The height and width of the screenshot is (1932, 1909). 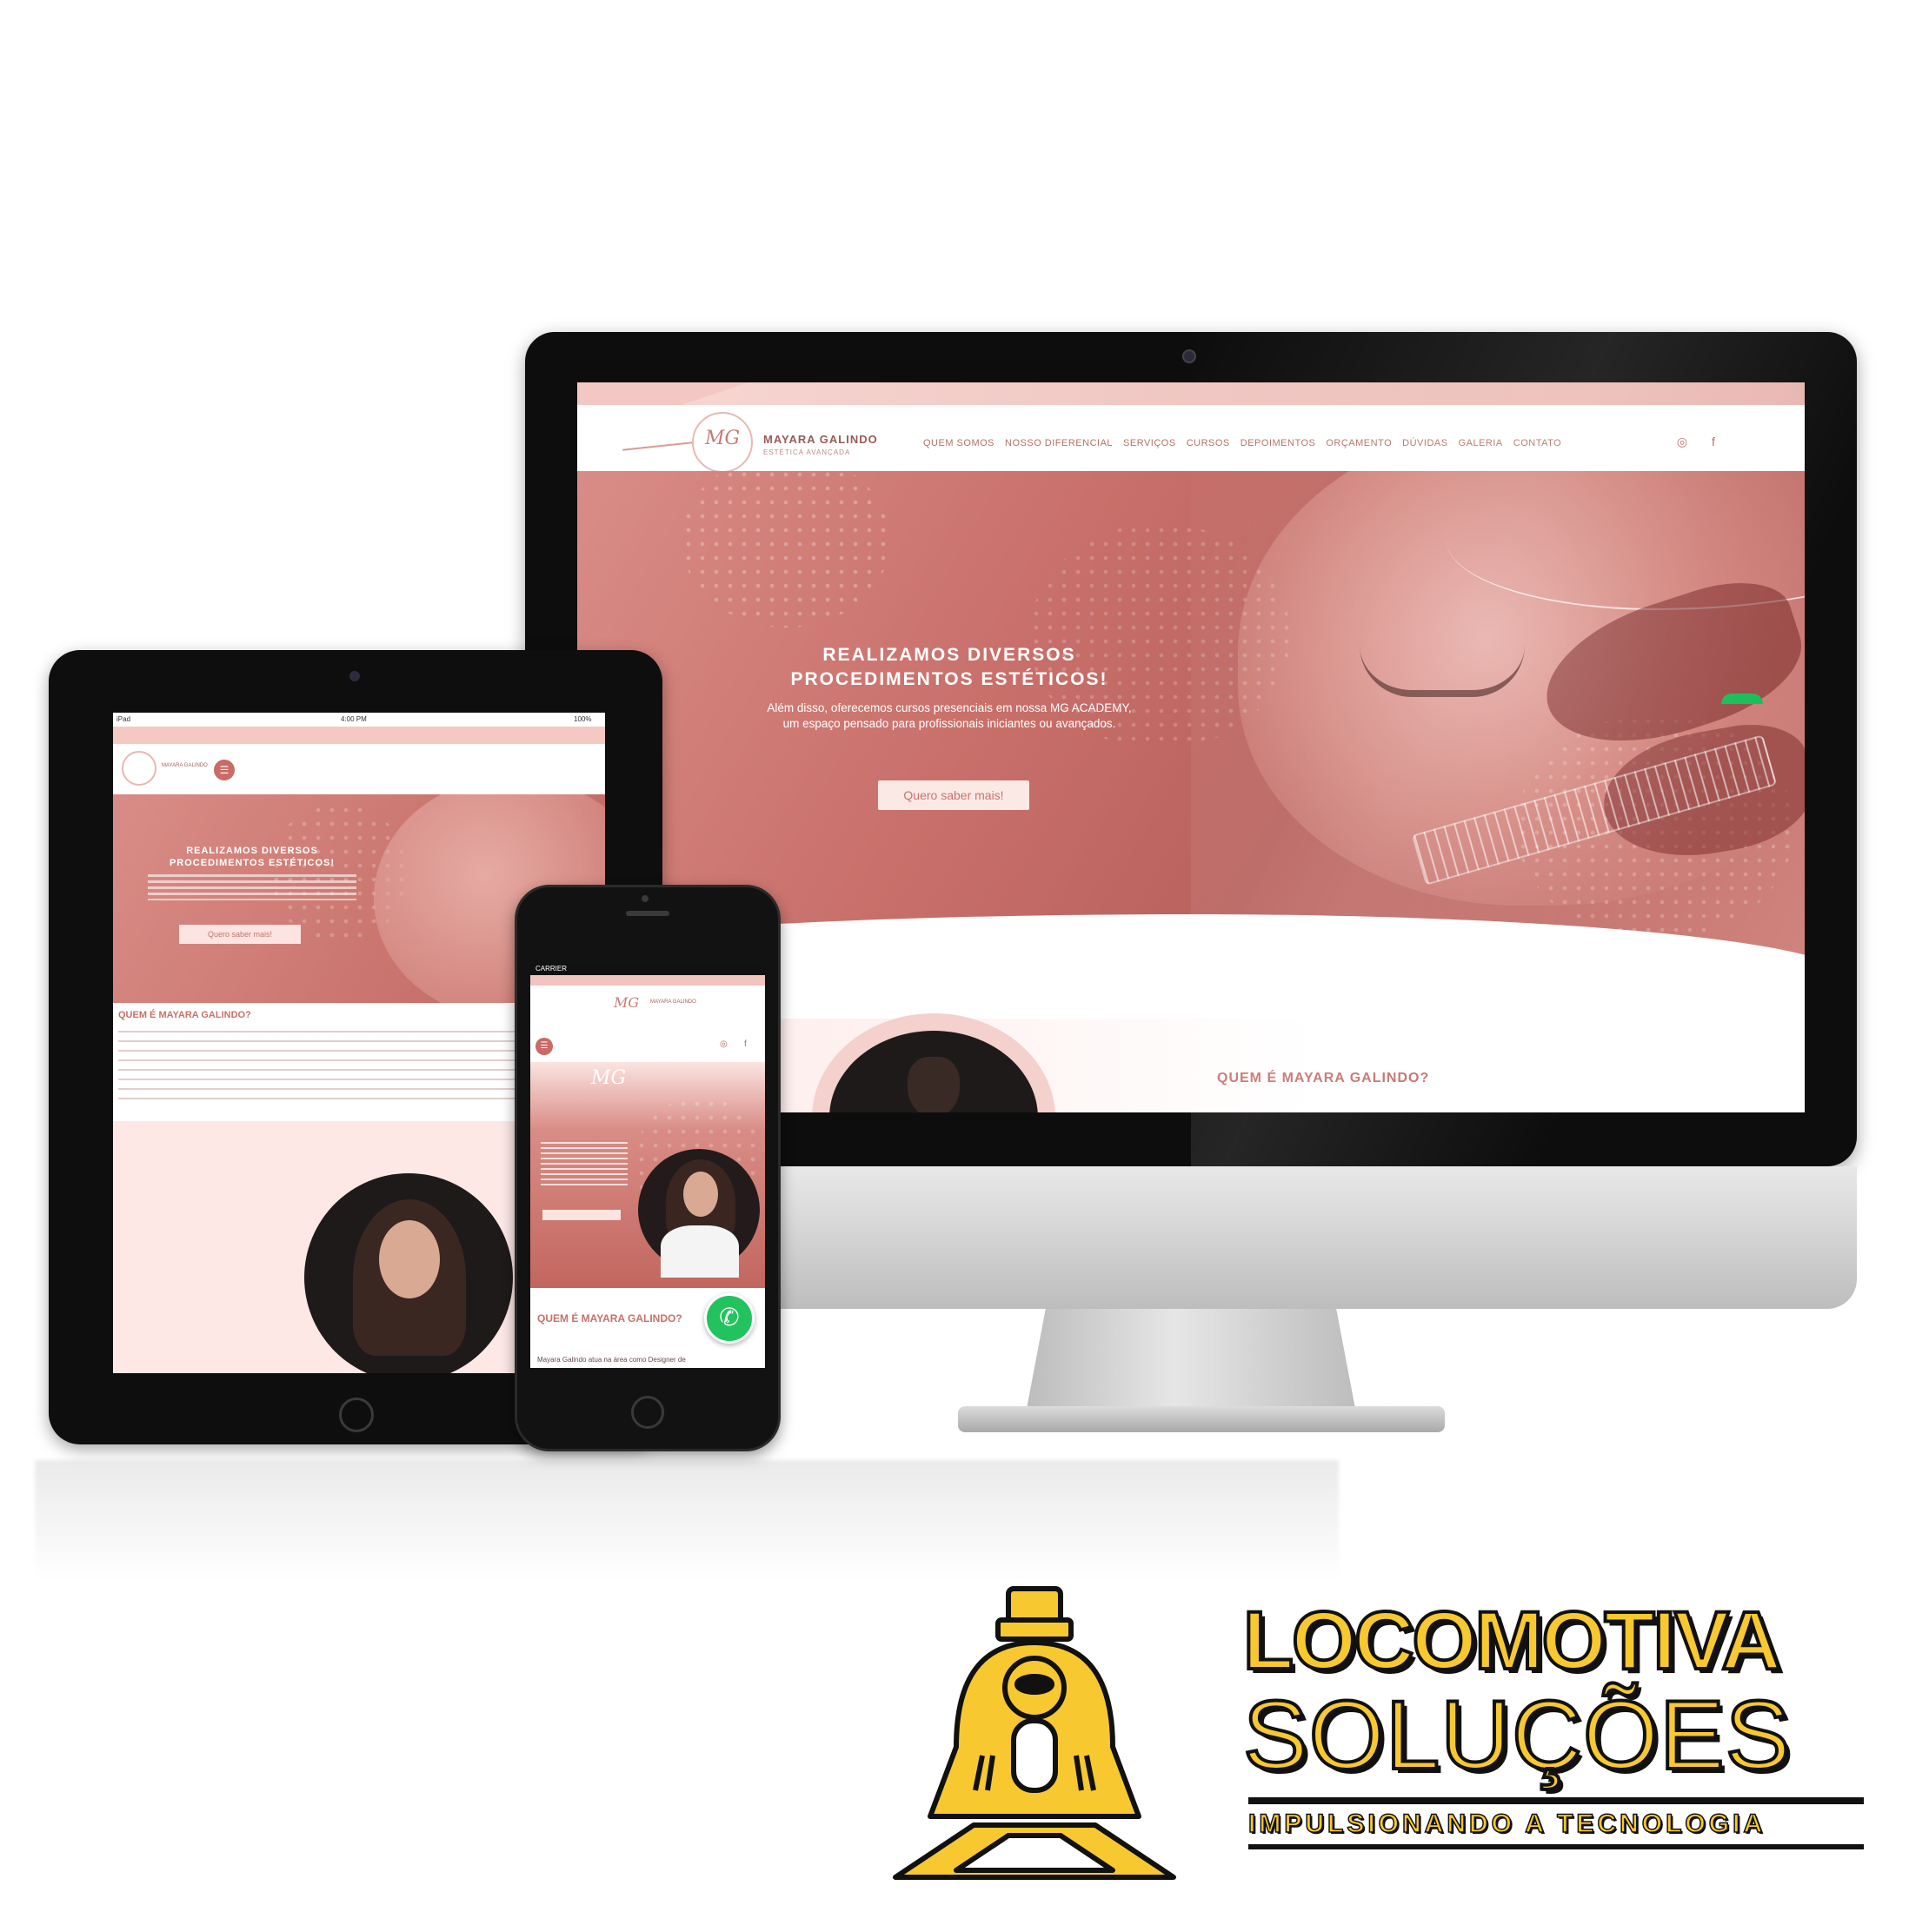 I want to click on logo-wordmark-line1: LOCOMOTIVA, so click(x=1512, y=1641).